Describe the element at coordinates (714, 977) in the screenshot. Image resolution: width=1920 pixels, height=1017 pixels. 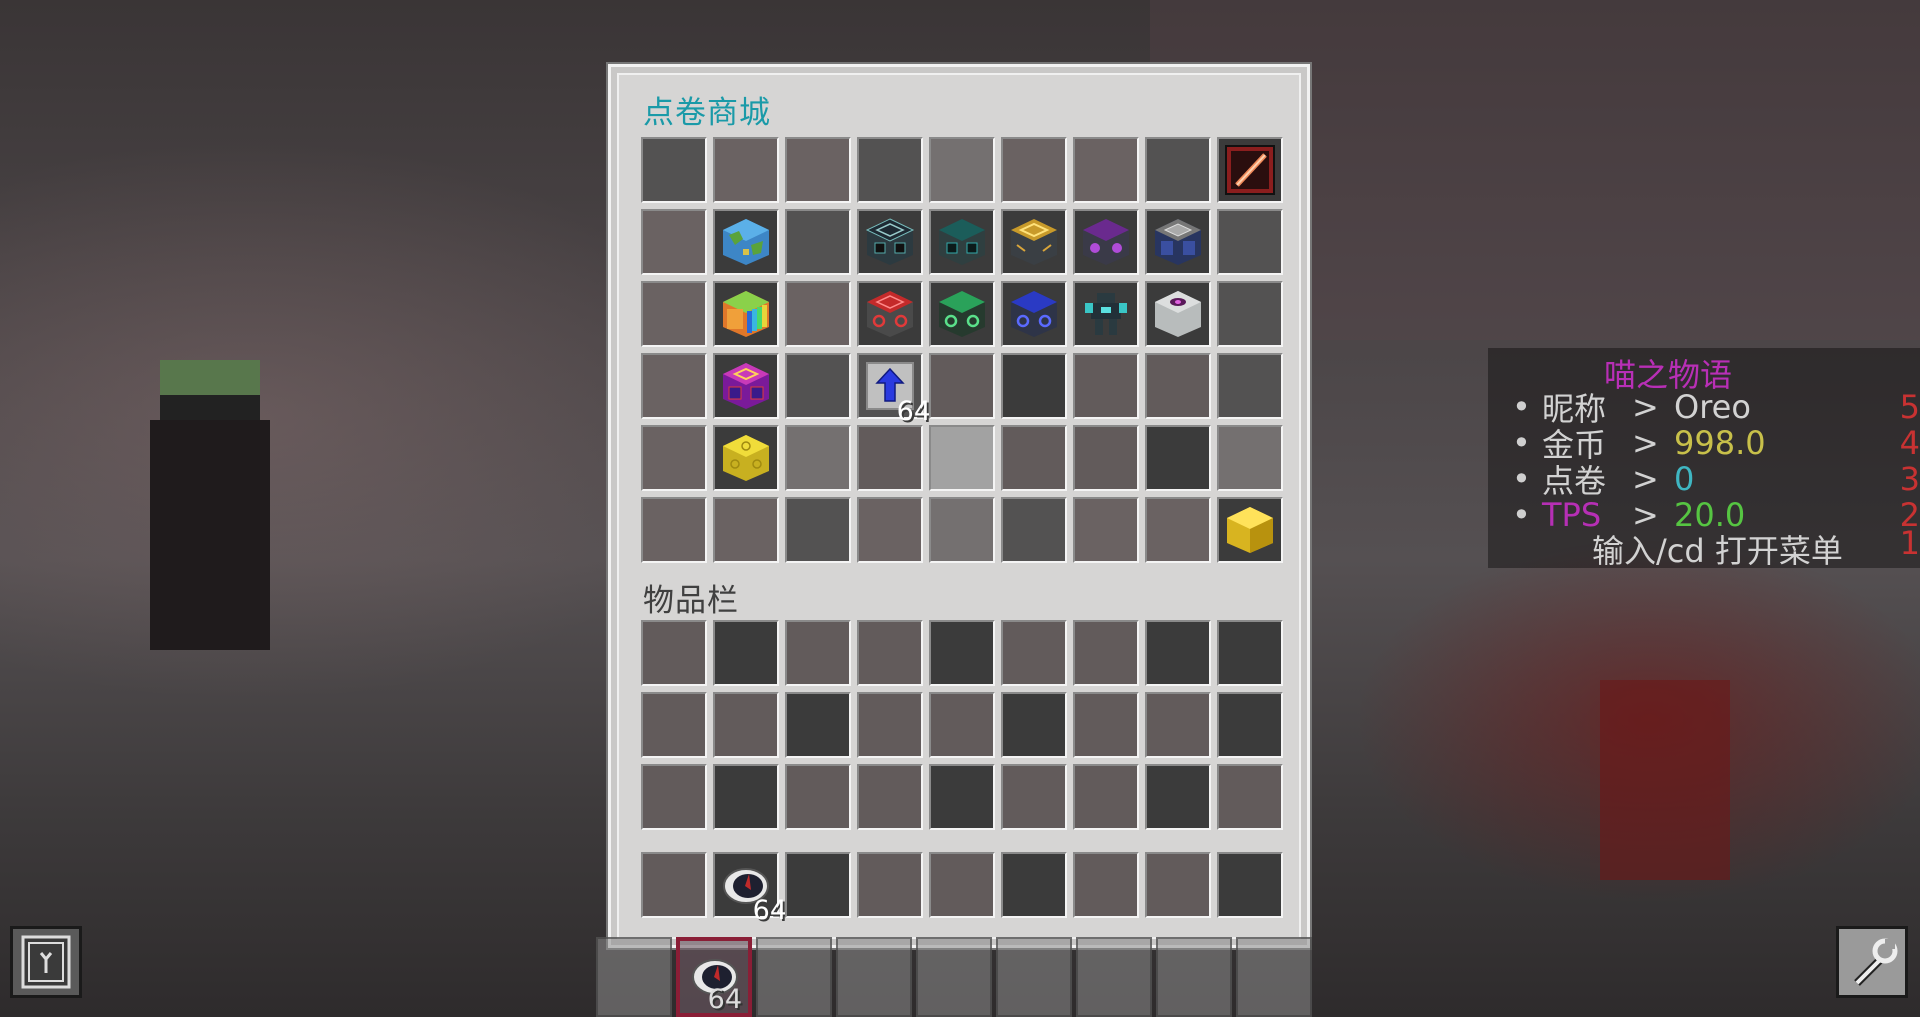
I see `hotbar-slot: 64` at that location.